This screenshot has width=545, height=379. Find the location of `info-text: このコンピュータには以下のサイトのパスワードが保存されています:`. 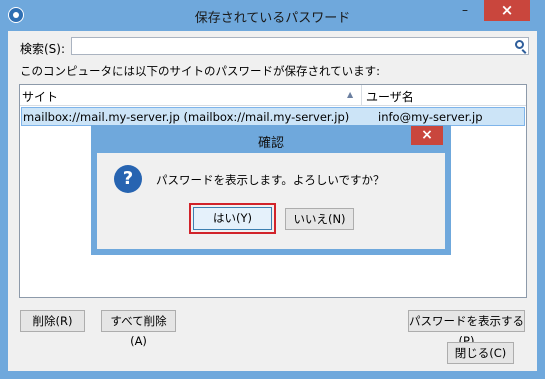

info-text: このコンピュータには以下のサイトのパスワードが保存されています: is located at coordinates (200, 71).